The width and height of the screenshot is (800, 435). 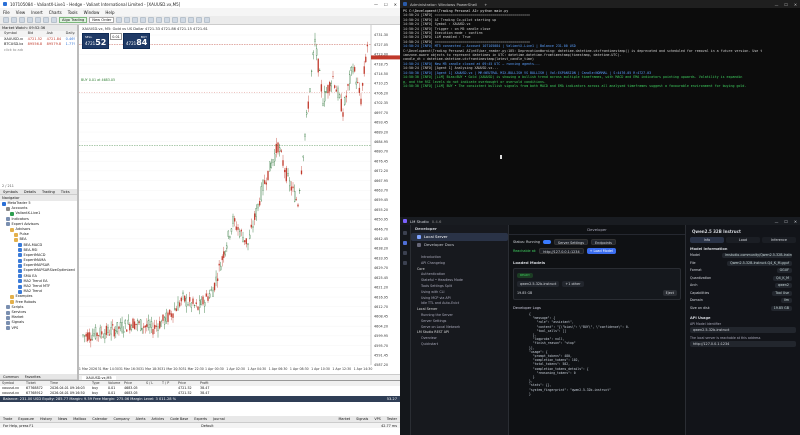 What do you see at coordinates (11, 376) in the screenshot?
I see `navigator-tab-common: Common` at bounding box center [11, 376].